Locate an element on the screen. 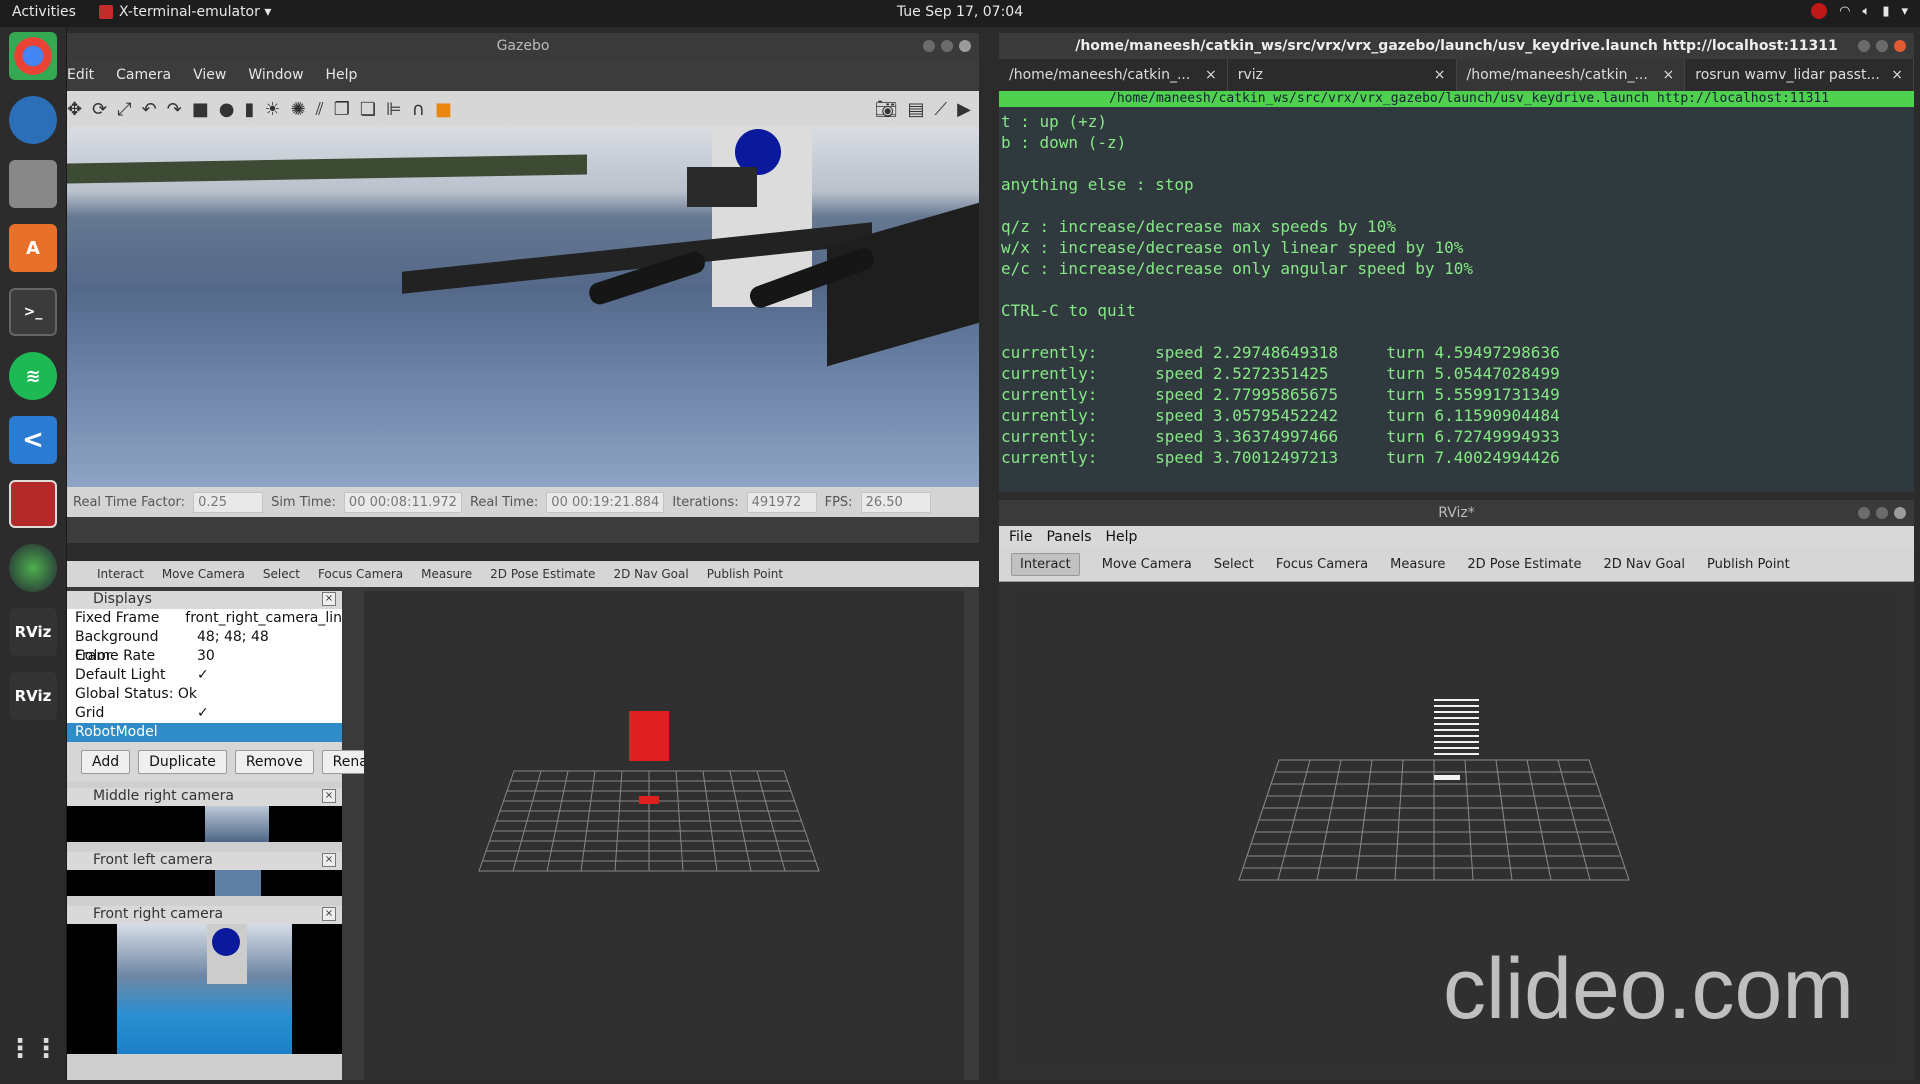 The height and width of the screenshot is (1084, 1920). rviz-left-3d-view is located at coordinates (664, 835).